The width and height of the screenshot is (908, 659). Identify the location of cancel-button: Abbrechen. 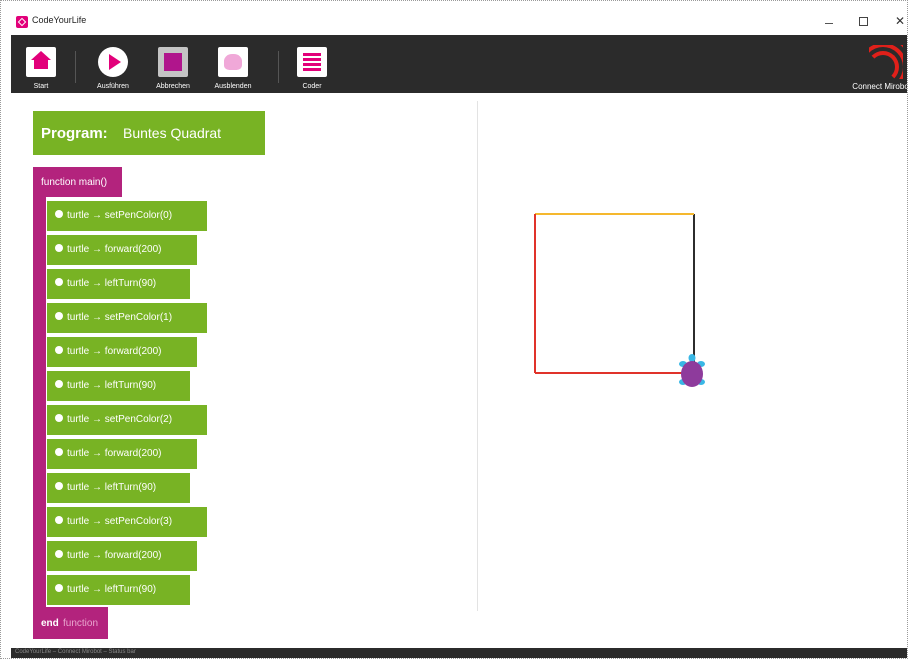
(173, 70).